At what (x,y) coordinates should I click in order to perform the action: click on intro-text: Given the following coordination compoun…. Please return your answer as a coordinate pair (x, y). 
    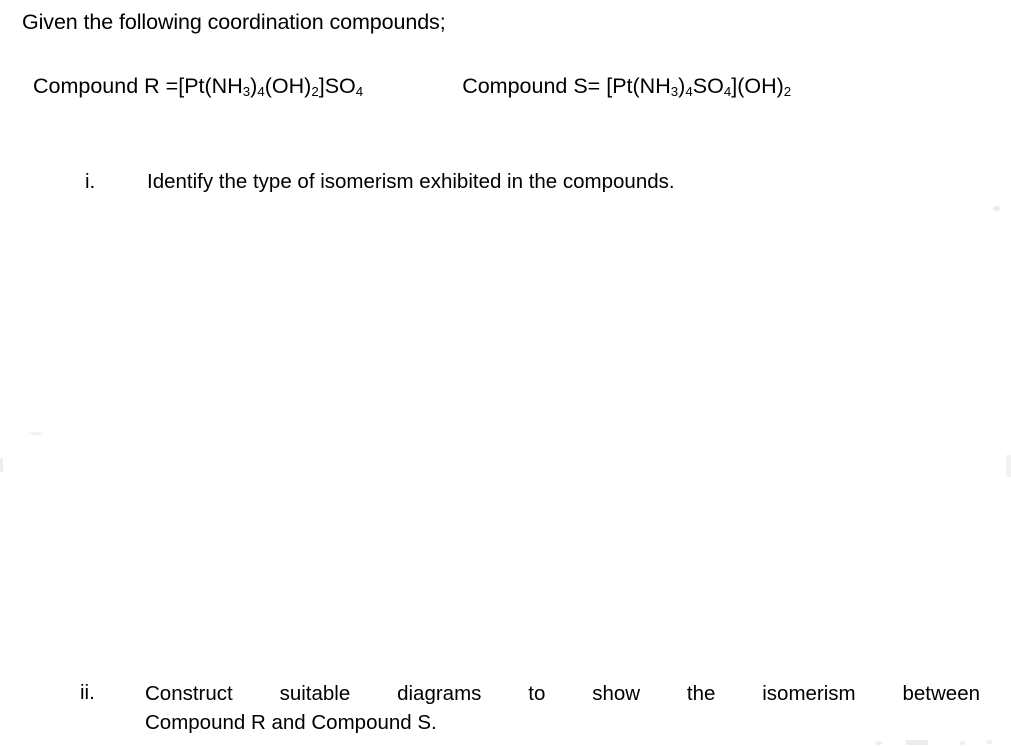
    Looking at the image, I should click on (234, 22).